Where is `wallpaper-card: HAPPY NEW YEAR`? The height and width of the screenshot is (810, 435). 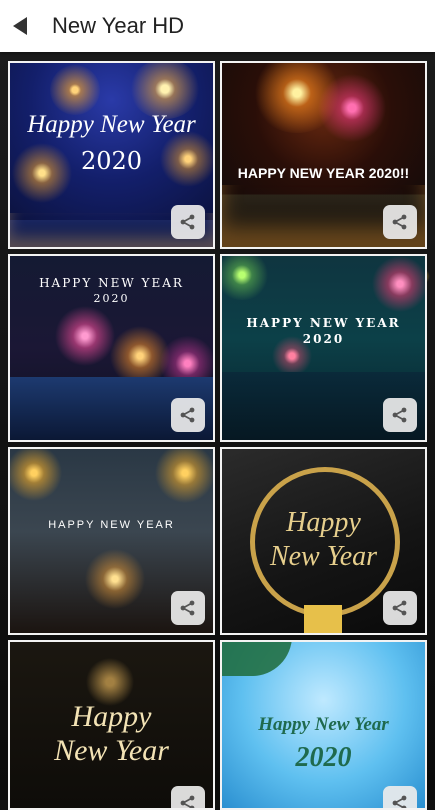 wallpaper-card: HAPPY NEW YEAR is located at coordinates (111, 541).